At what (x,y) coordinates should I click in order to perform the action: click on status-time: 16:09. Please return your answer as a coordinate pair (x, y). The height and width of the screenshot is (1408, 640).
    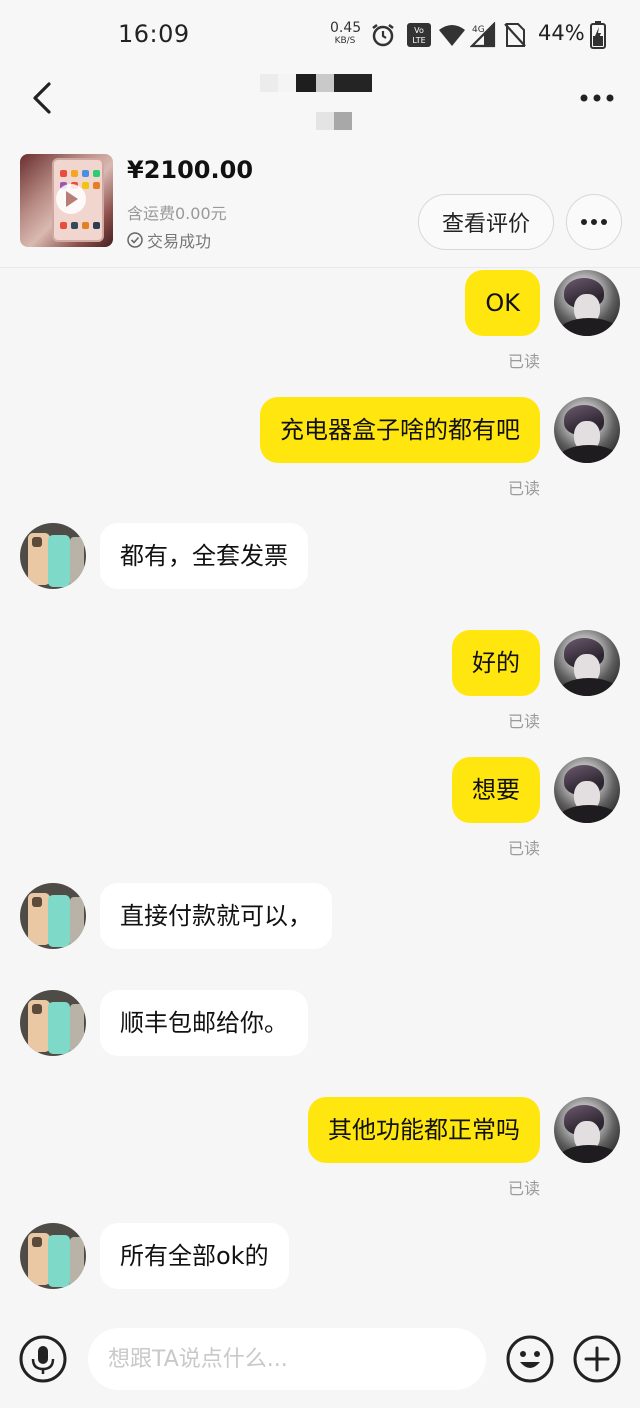
    Looking at the image, I should click on (154, 34).